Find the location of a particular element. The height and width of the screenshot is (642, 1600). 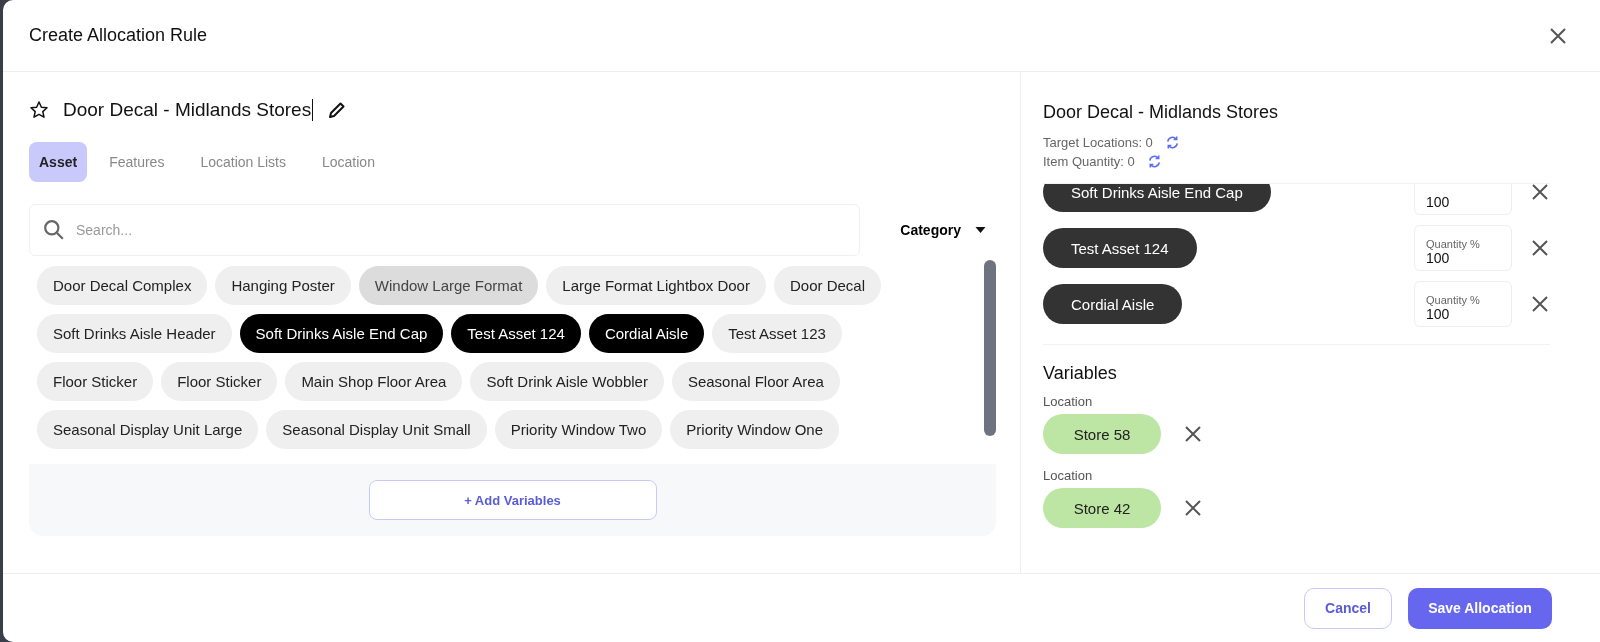

asset-chip: Priority Window Two is located at coordinates (578, 429).